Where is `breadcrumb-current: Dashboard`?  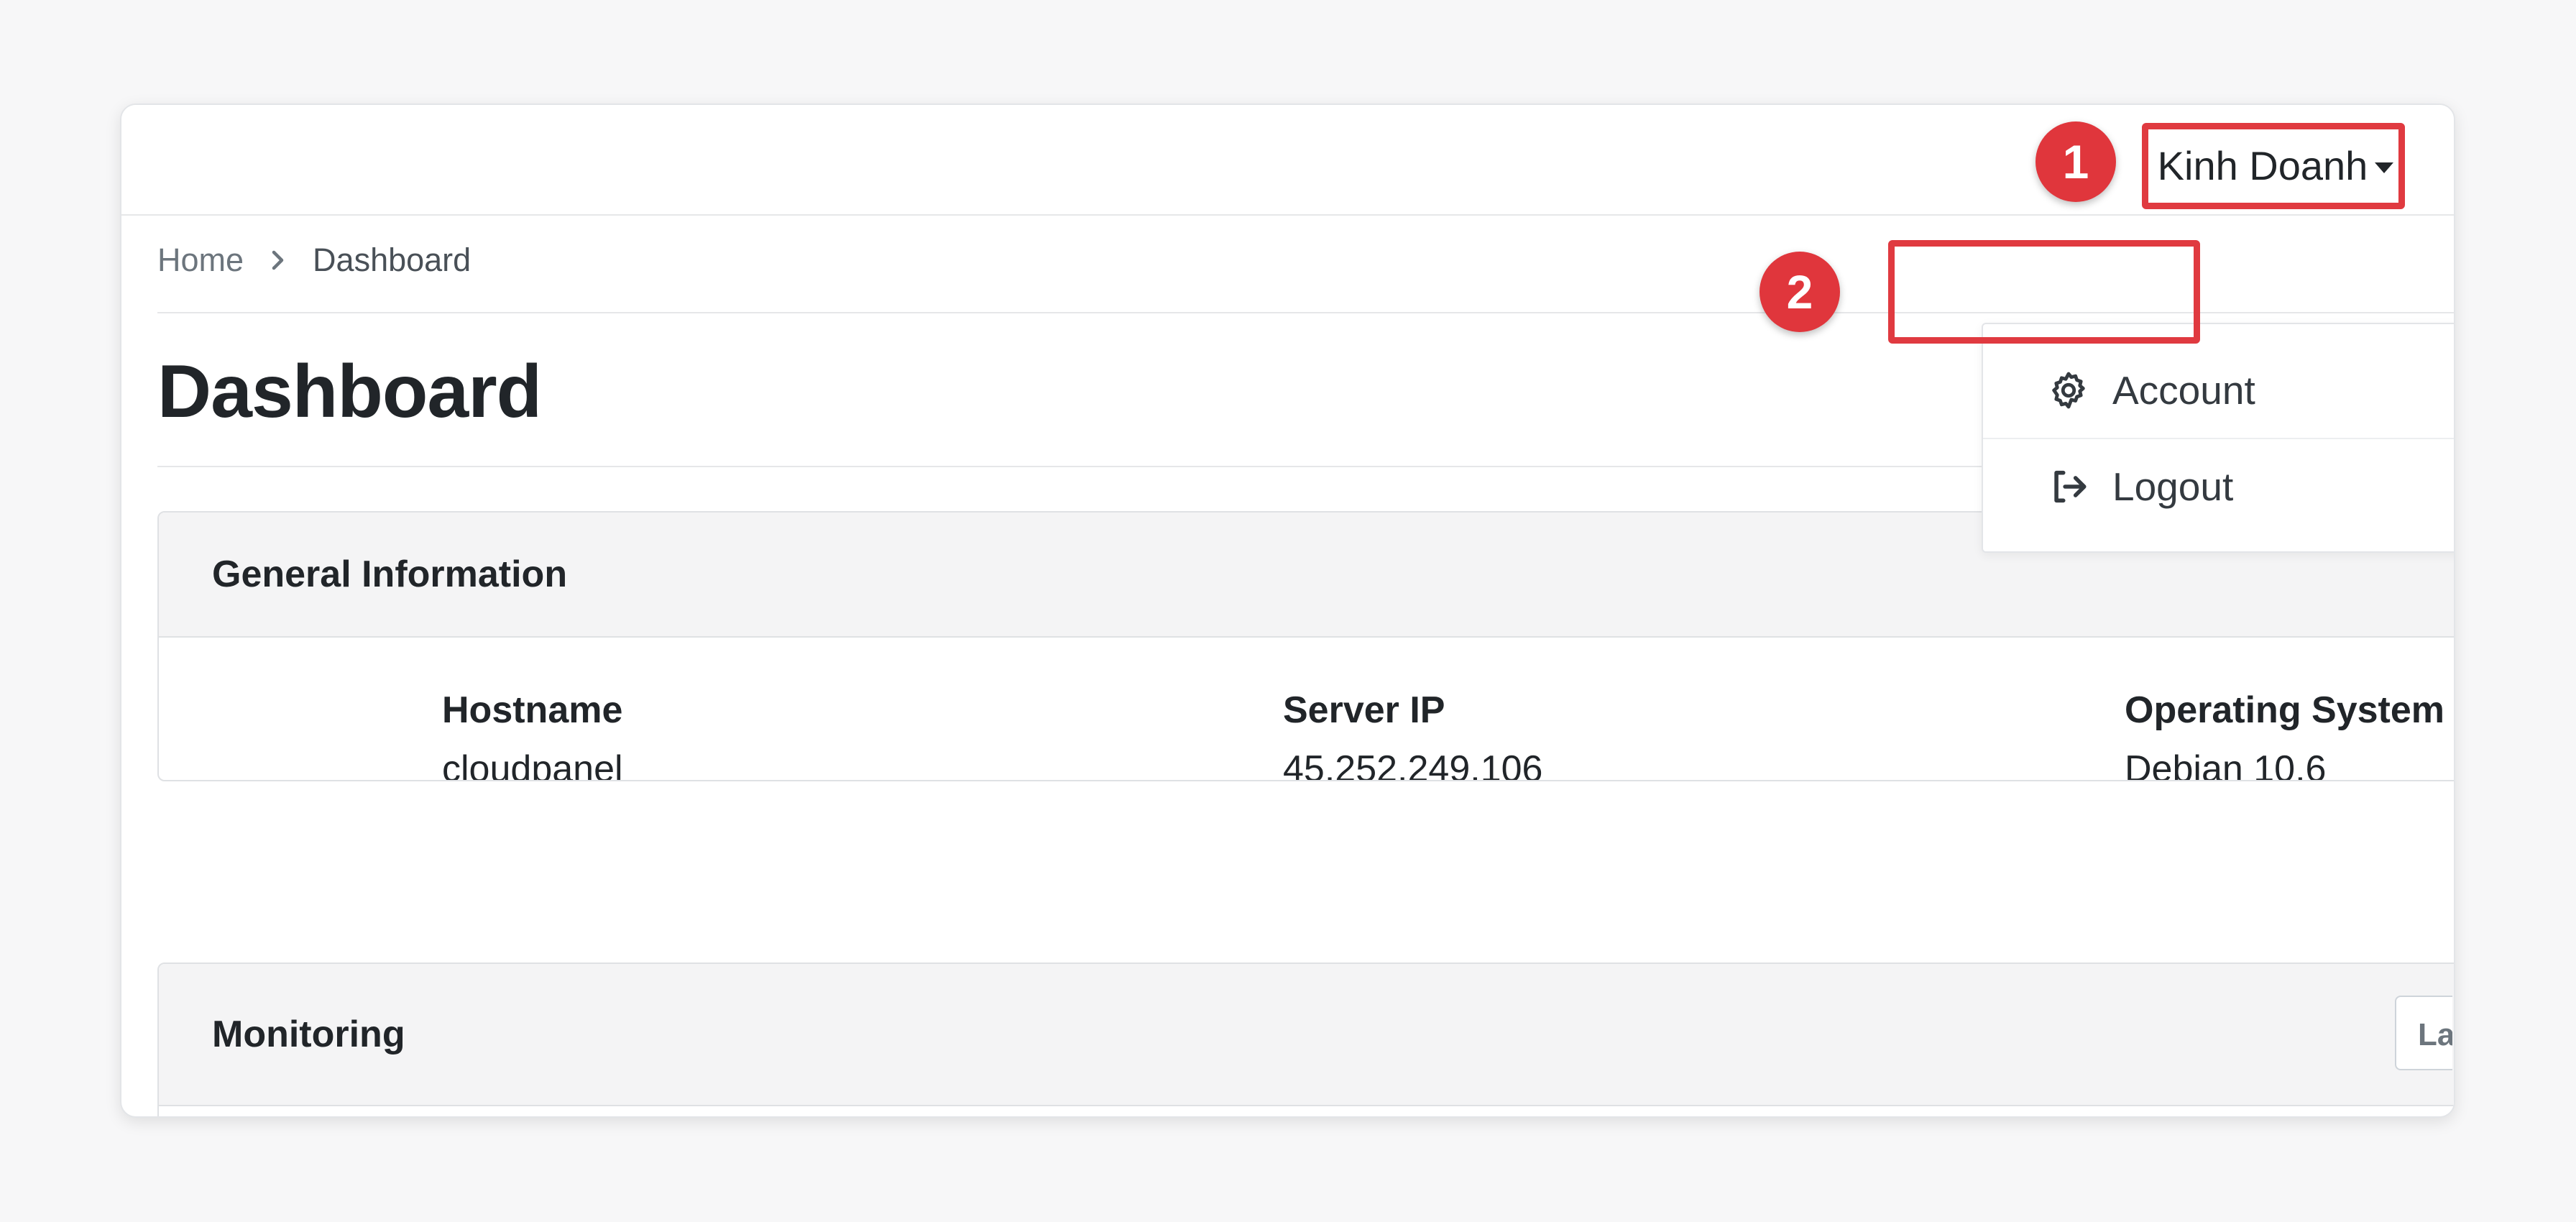 breadcrumb-current: Dashboard is located at coordinates (392, 260).